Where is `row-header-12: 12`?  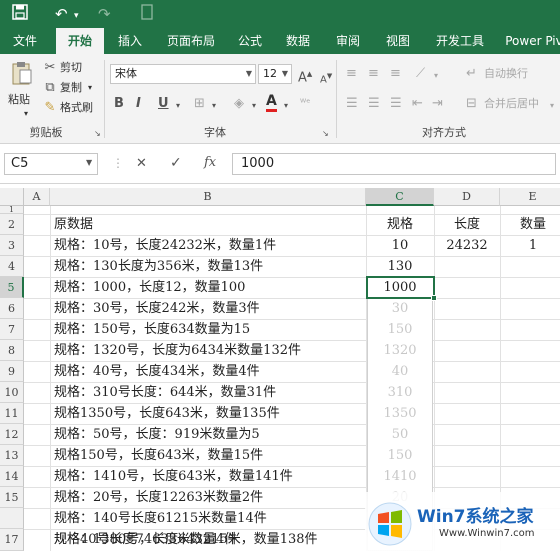
row-header-12: 12 is located at coordinates (12, 434).